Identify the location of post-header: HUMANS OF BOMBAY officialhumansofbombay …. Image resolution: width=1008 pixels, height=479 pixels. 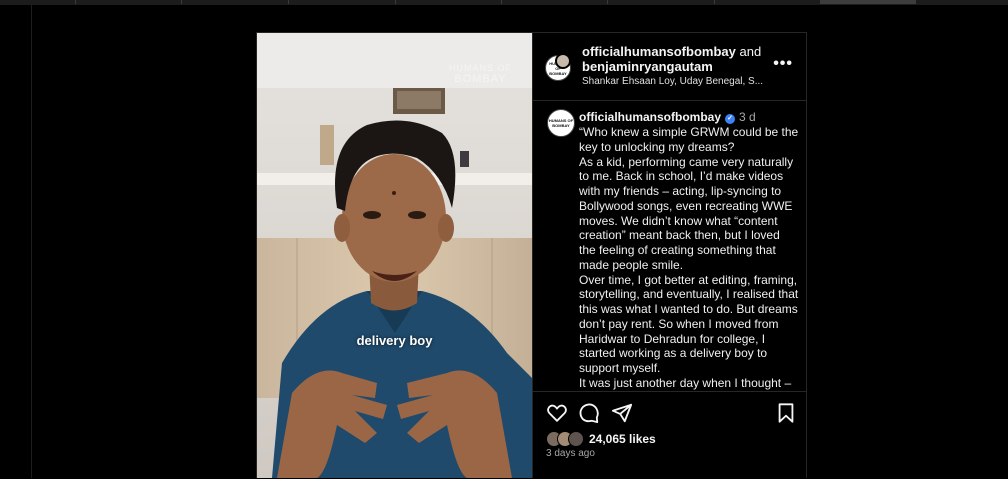
(670, 67).